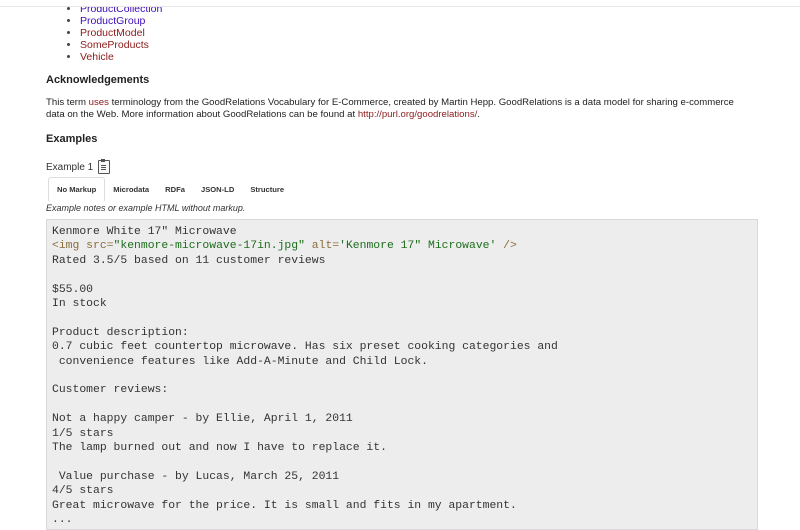 This screenshot has width=800, height=530. I want to click on code-line: Rated 3.5/5 based on 11 customer reviews, so click(189, 260).